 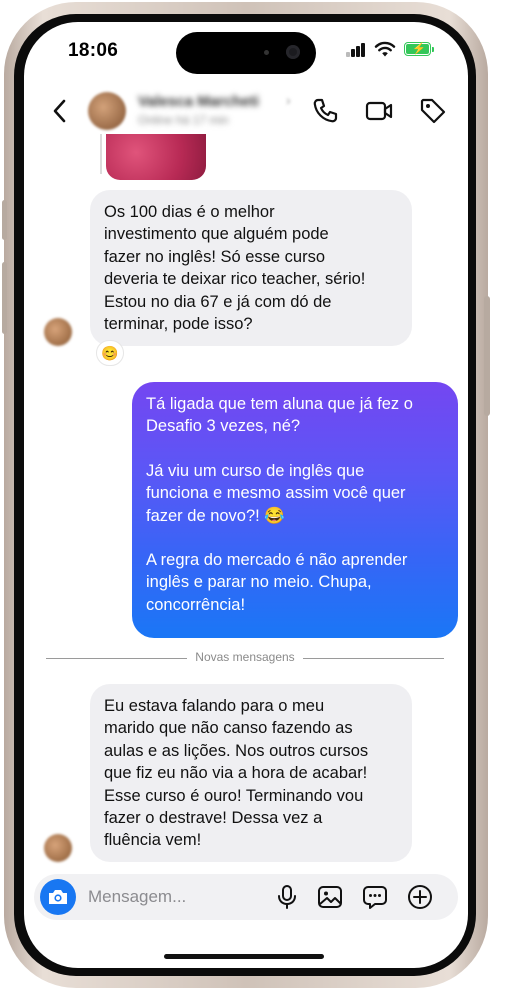 I want to click on dynamic-island, so click(x=246, y=53).